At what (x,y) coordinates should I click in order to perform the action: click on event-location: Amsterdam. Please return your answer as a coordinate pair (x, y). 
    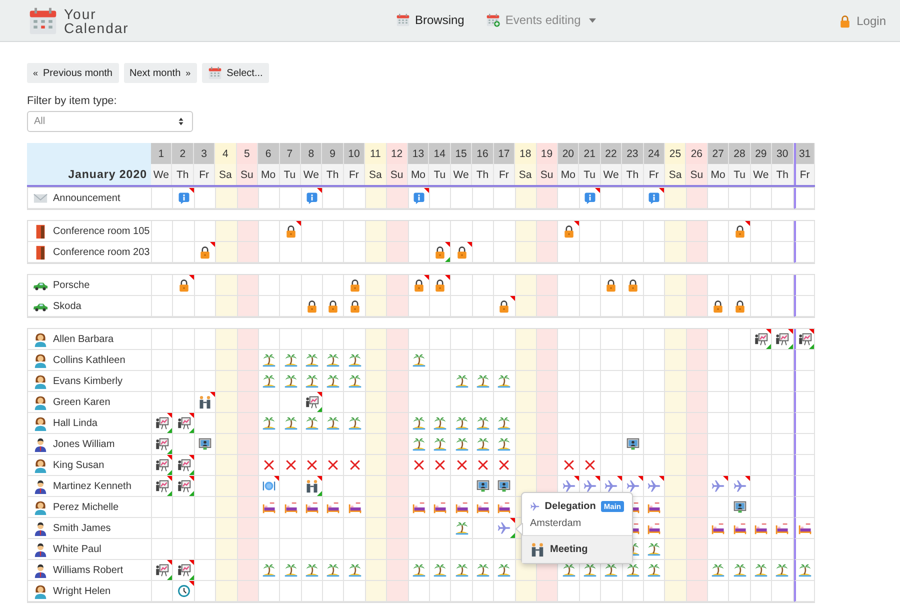
    Looking at the image, I should click on (556, 523).